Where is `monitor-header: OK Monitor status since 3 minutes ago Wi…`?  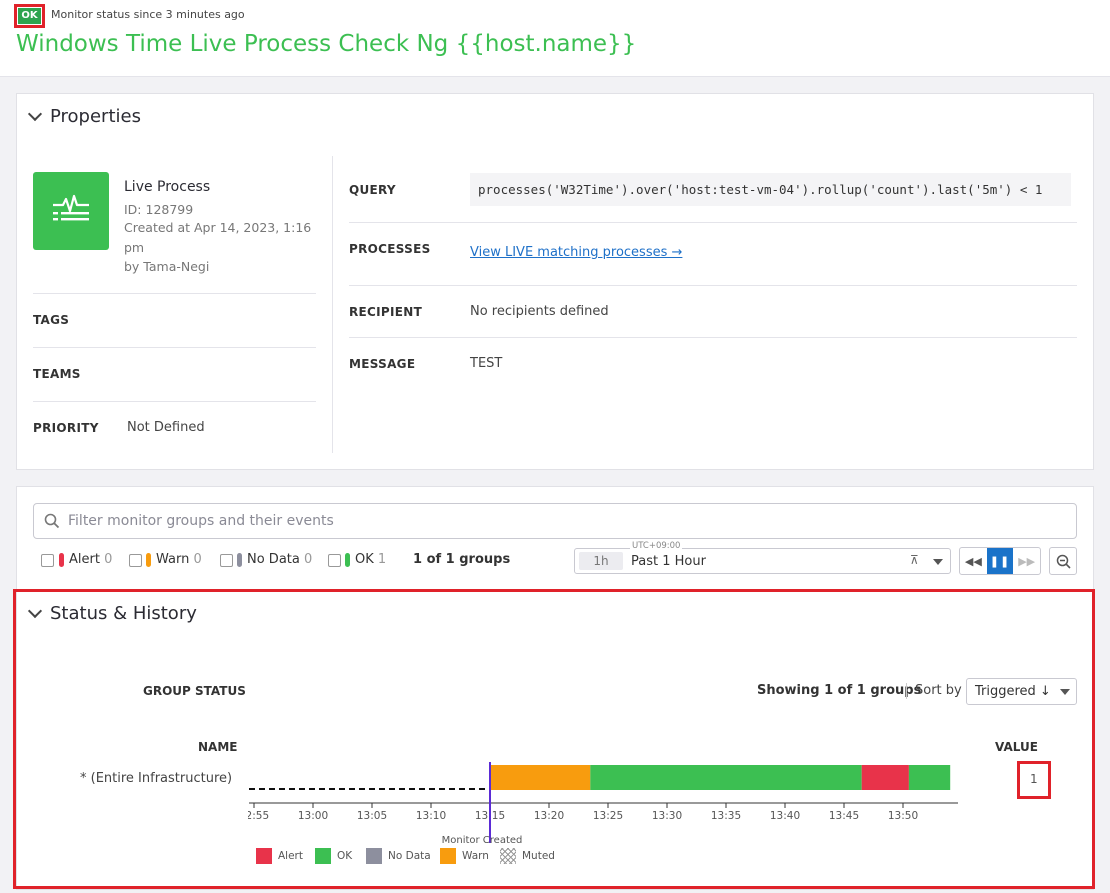
monitor-header: OK Monitor status since 3 minutes ago Wi… is located at coordinates (555, 38).